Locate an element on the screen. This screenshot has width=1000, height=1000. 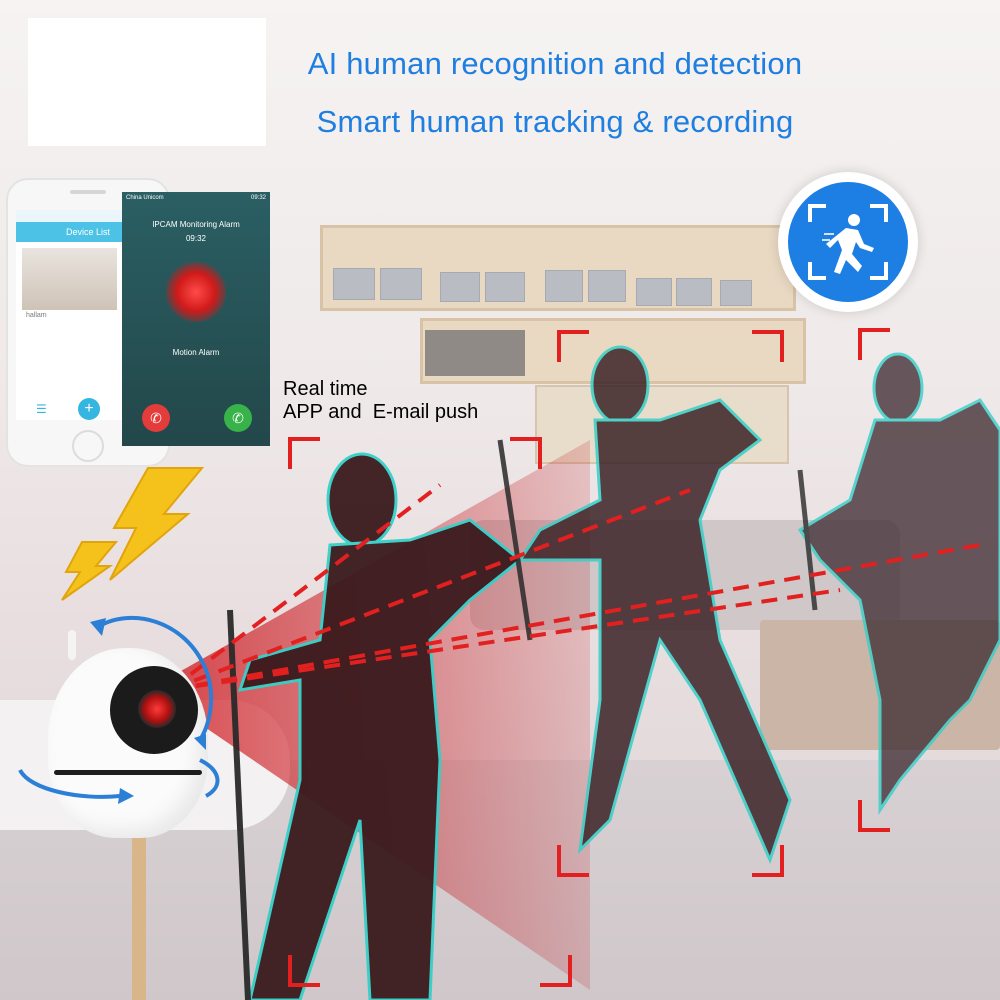
alarm-status-left: China Unicom is located at coordinates (145, 198).